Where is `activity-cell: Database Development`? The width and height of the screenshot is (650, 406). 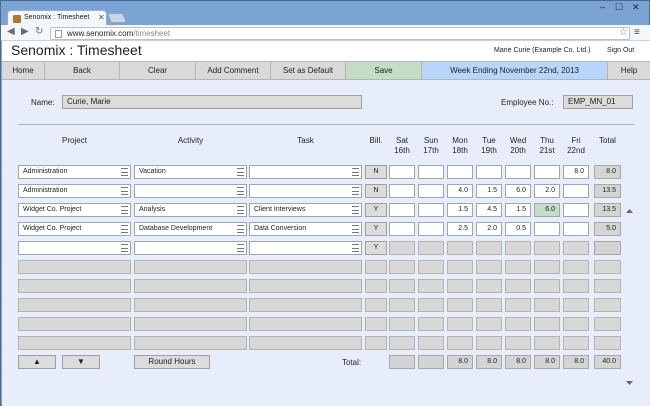
activity-cell: Database Development is located at coordinates (190, 229).